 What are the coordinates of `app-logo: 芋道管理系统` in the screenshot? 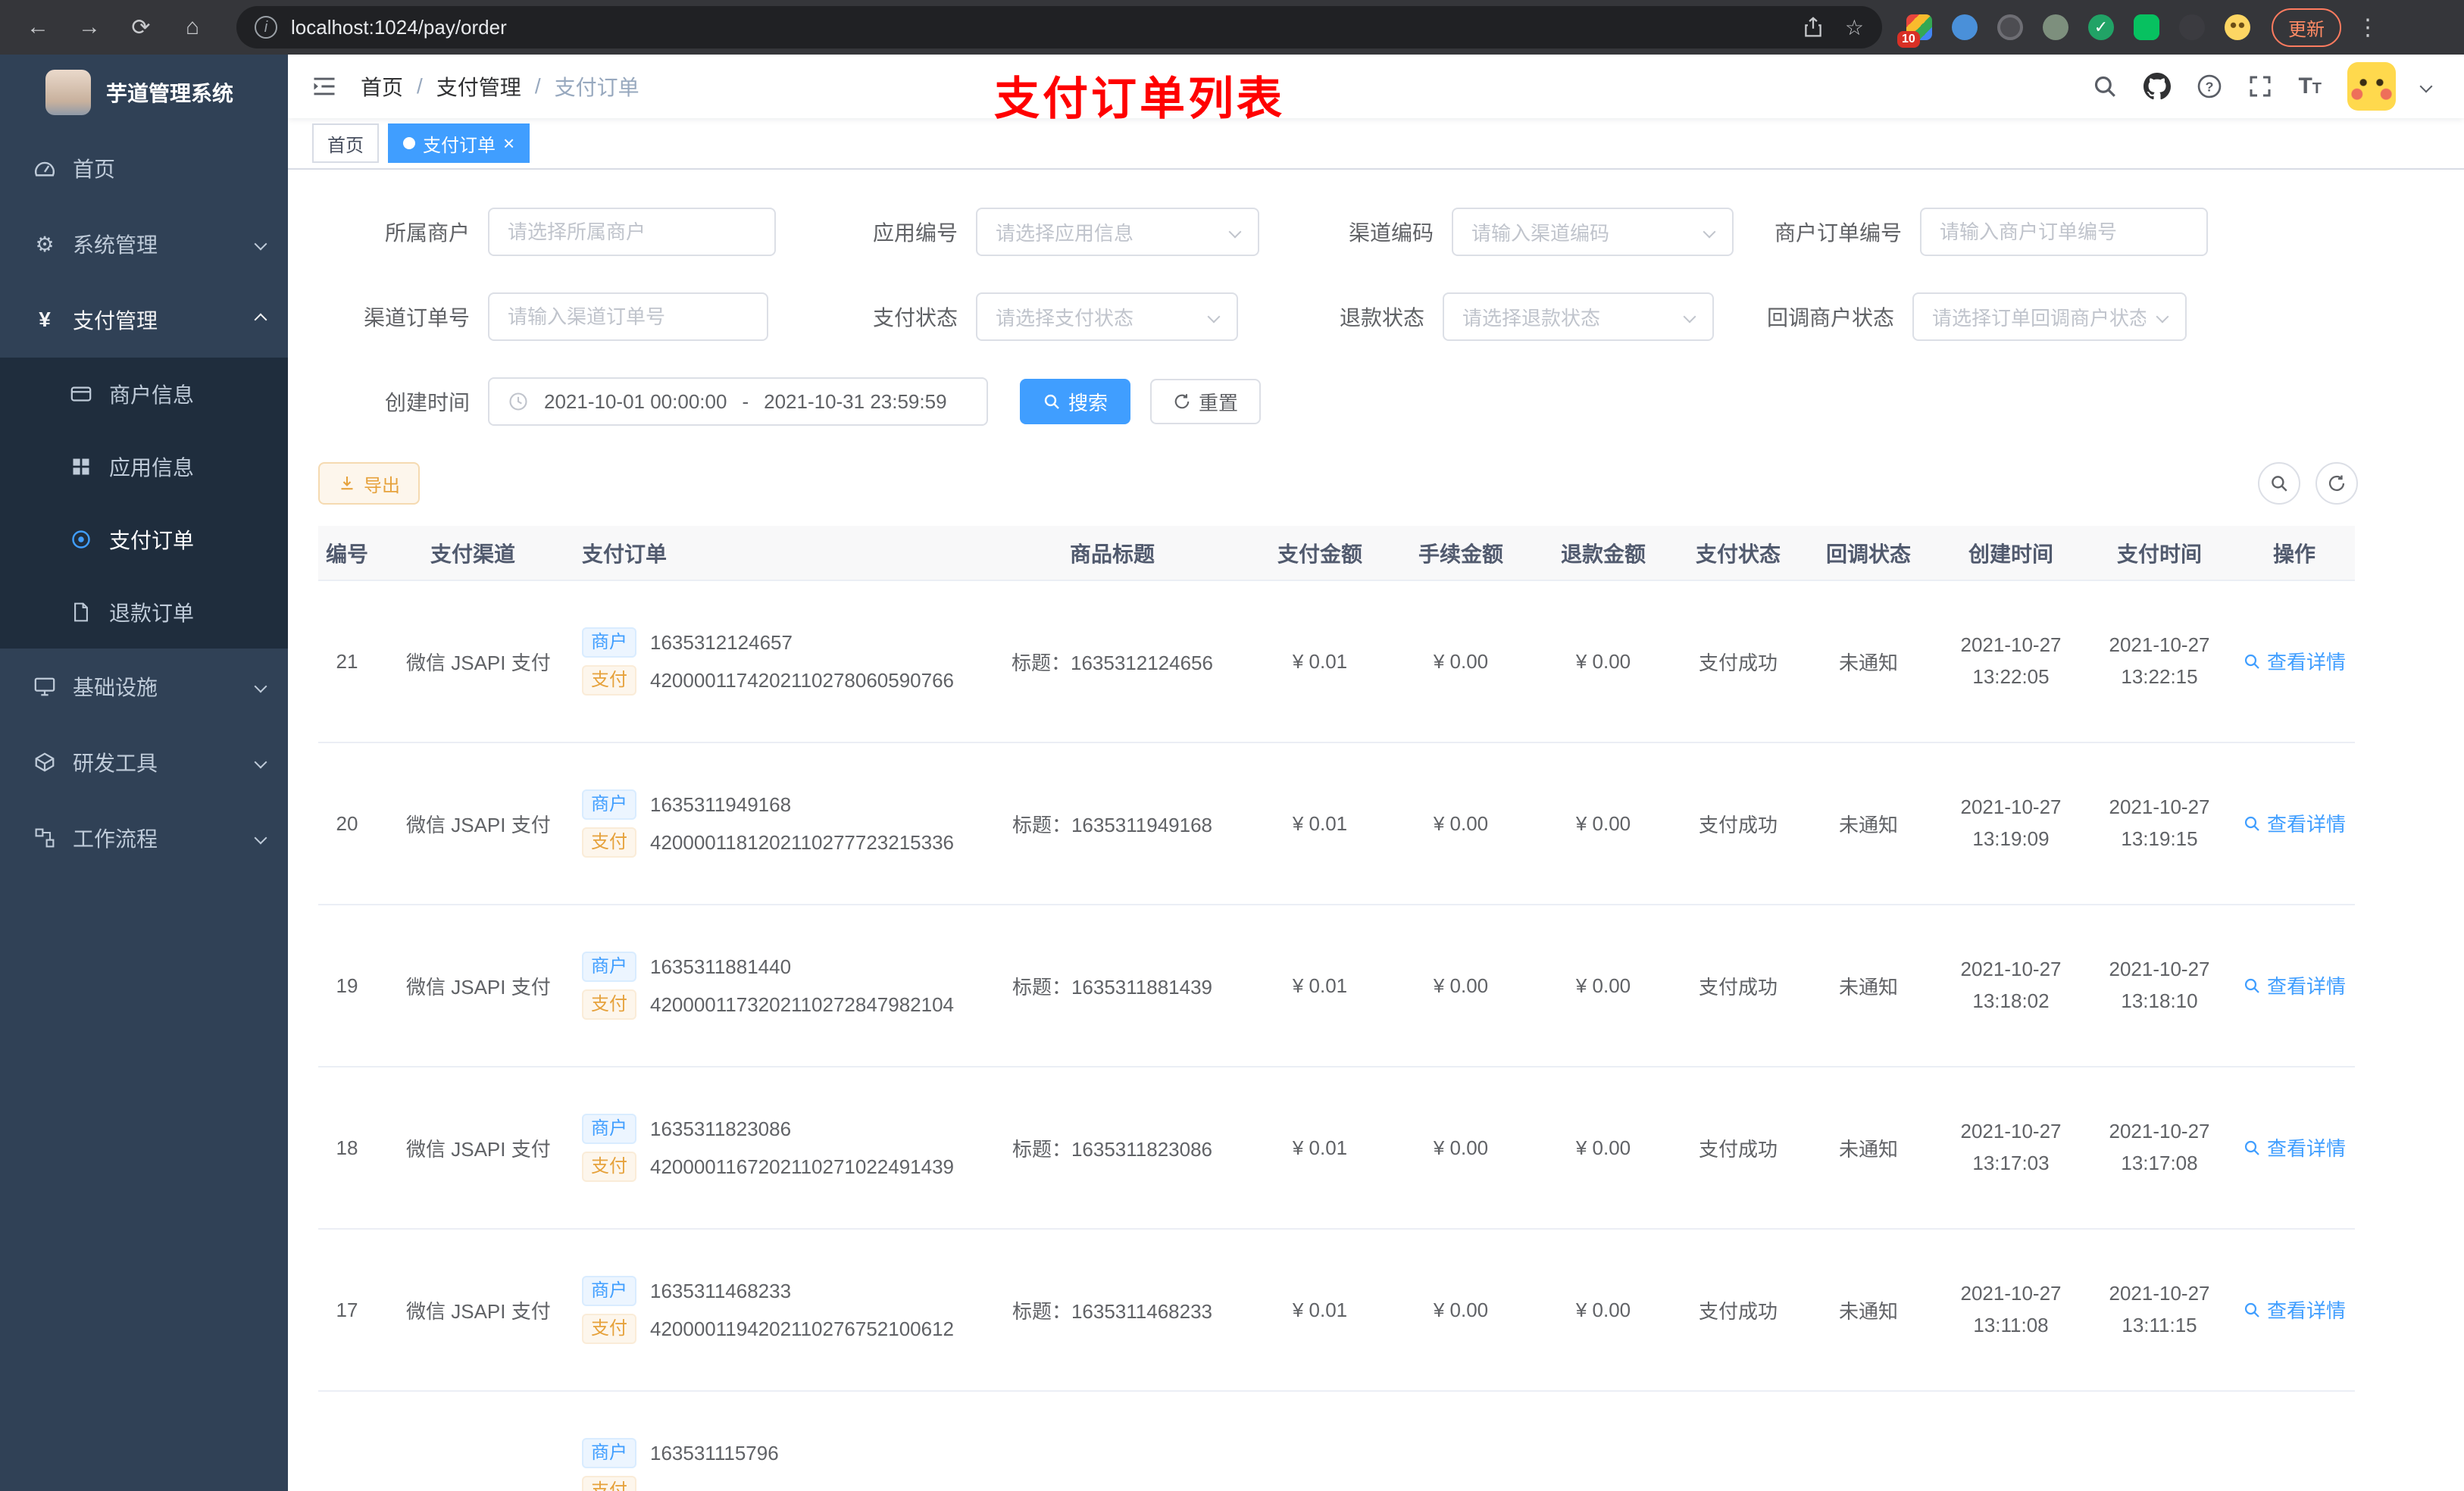 It's located at (144, 92).